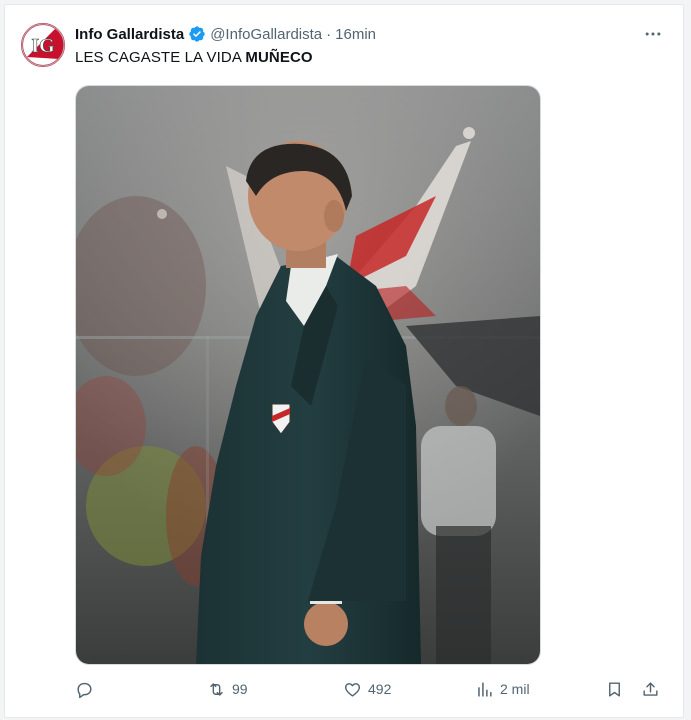  Describe the element at coordinates (227, 689) in the screenshot. I see `retweet-button: 99` at that location.